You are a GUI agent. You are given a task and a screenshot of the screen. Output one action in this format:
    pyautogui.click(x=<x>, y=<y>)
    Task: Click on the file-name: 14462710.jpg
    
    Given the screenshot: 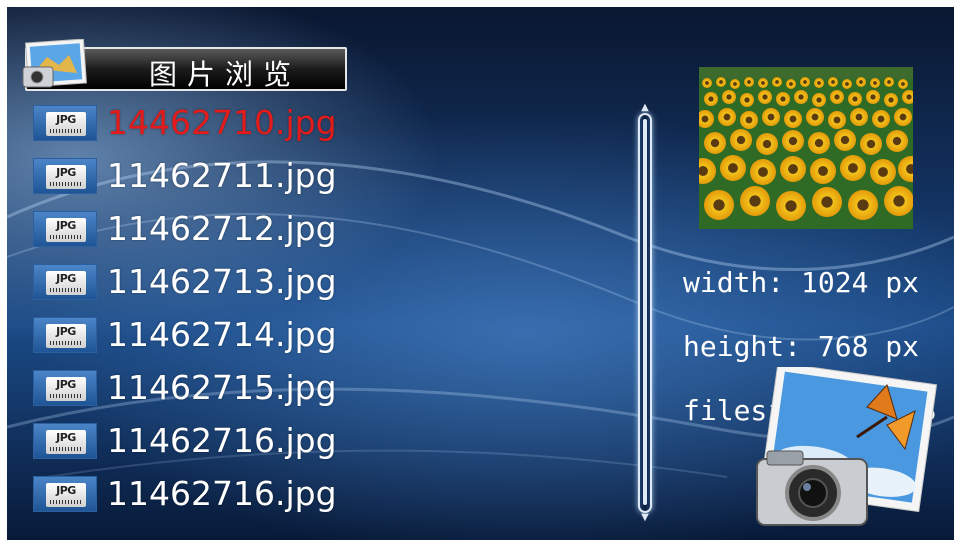 What is the action you would take?
    pyautogui.click(x=222, y=122)
    